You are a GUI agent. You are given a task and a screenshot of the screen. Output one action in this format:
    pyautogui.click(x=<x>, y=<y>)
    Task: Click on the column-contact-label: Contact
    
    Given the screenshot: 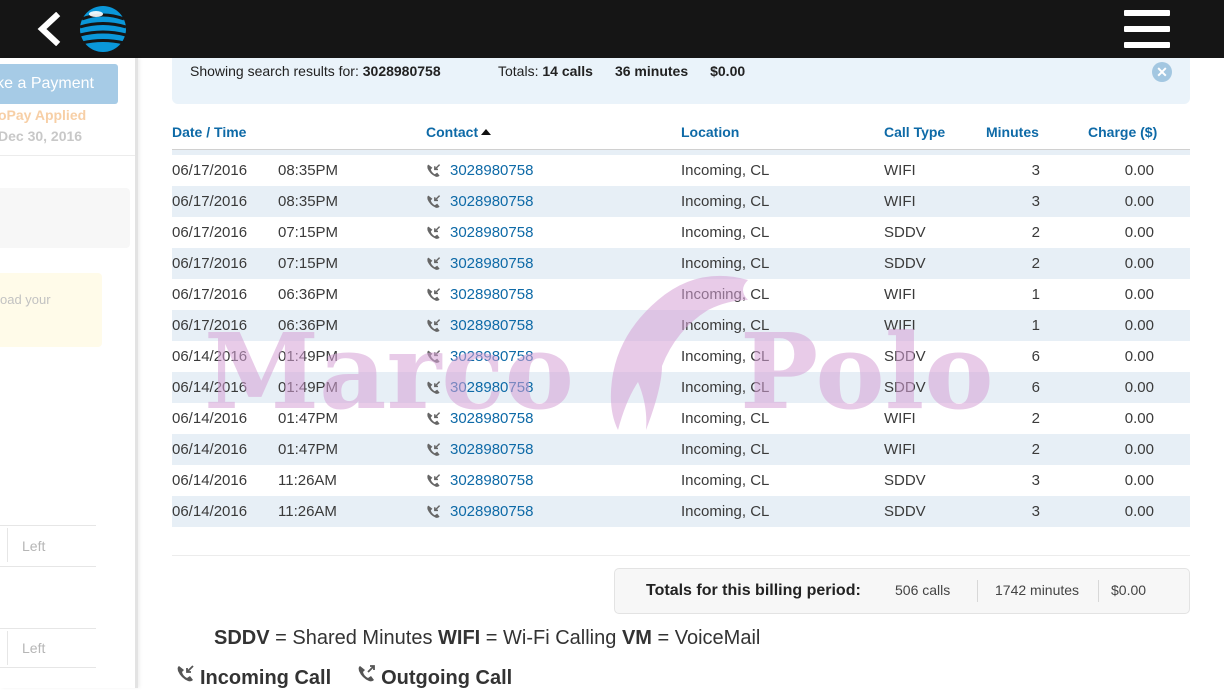 What is the action you would take?
    pyautogui.click(x=452, y=132)
    